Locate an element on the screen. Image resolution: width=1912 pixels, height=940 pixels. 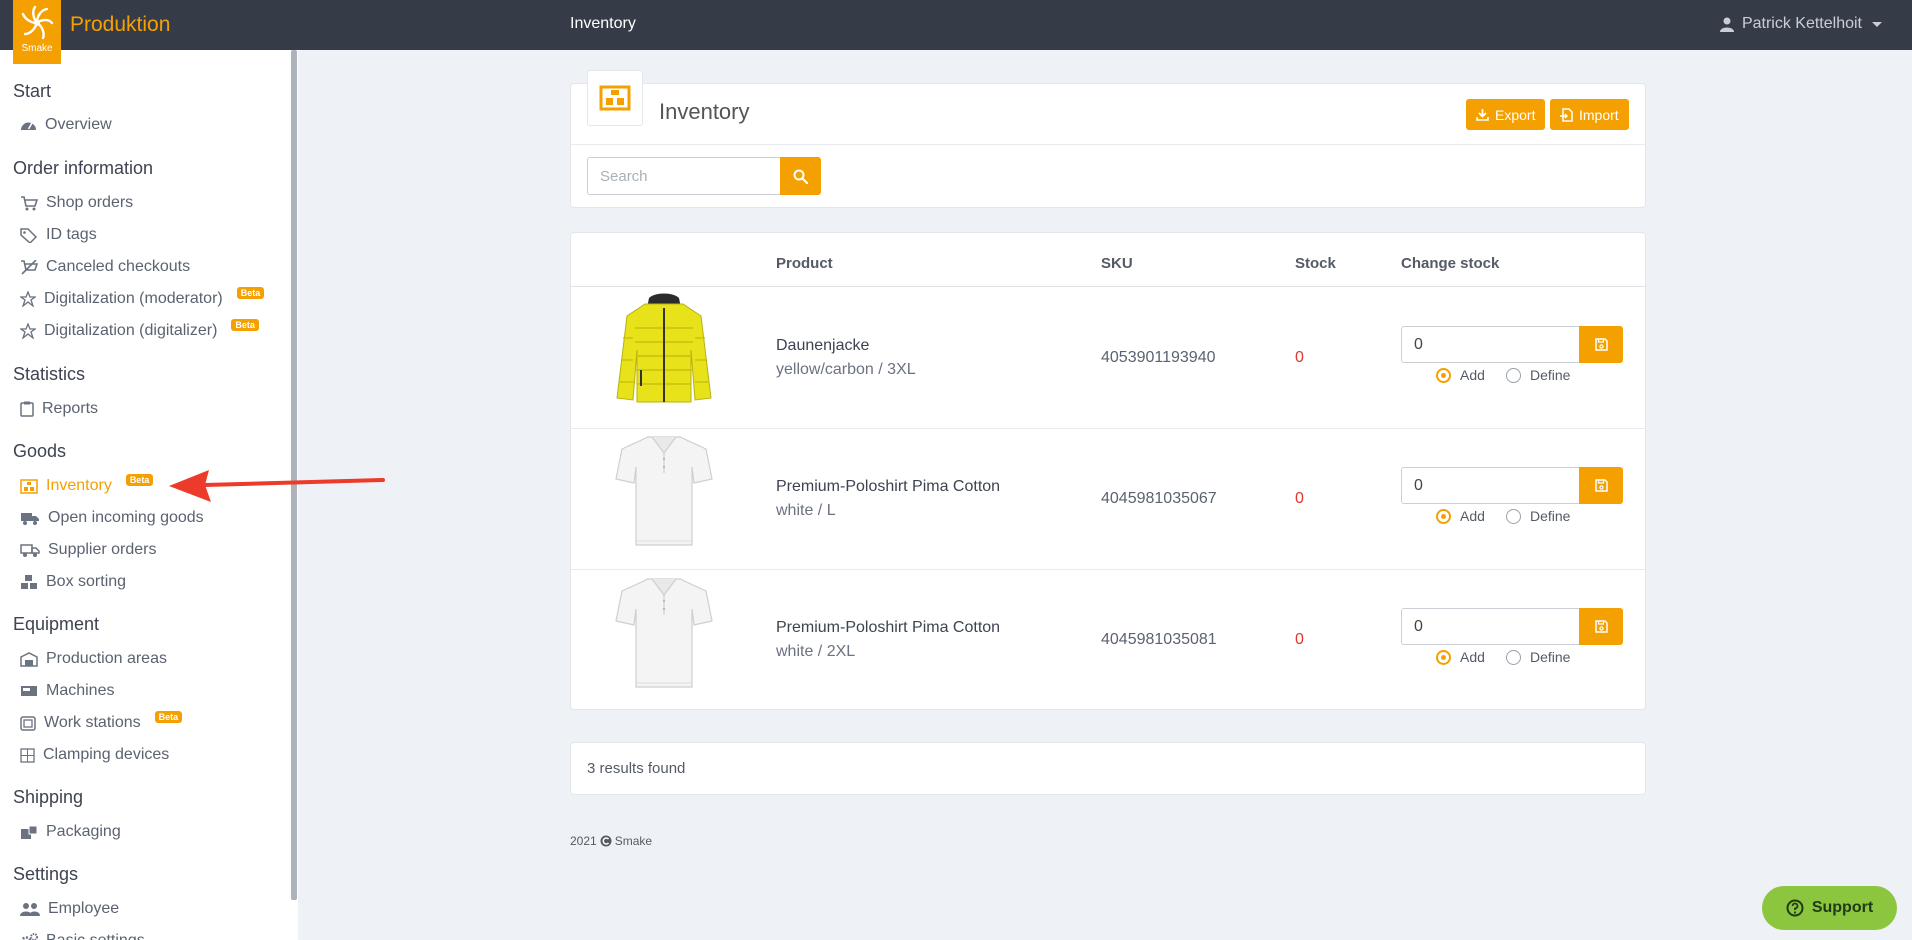
sidebar-item-clamping-devices: Clamping devices is located at coordinates (94, 755).